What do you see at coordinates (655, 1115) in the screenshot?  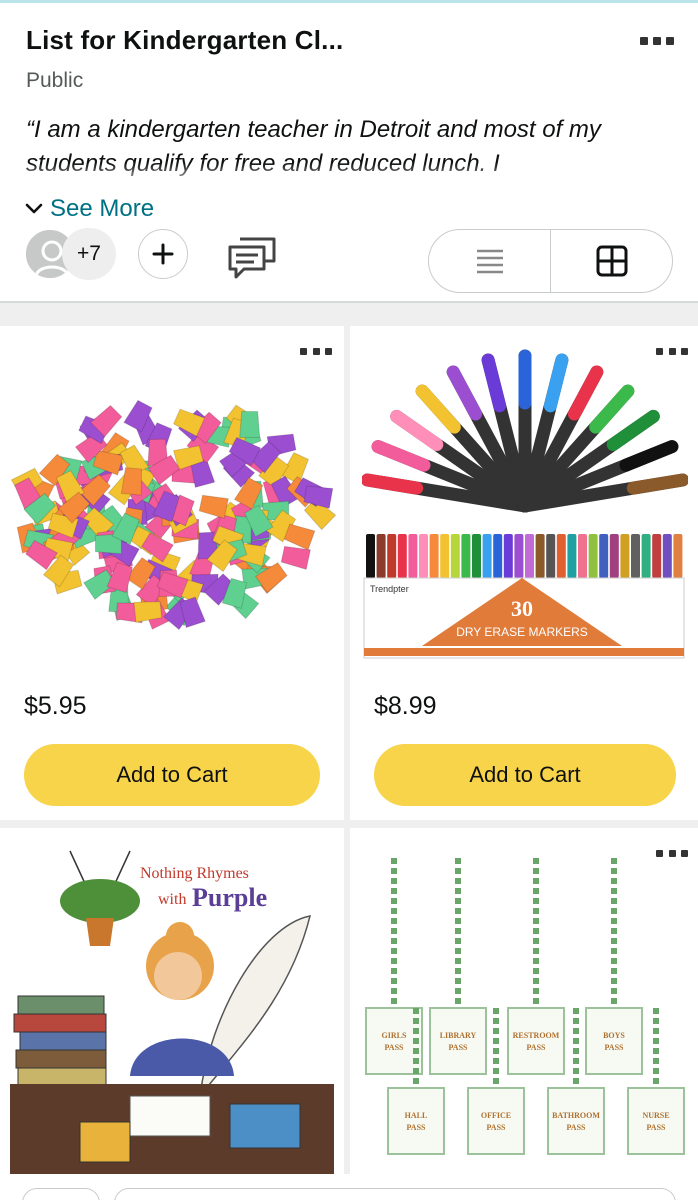 I see `pass-label: NURSE` at bounding box center [655, 1115].